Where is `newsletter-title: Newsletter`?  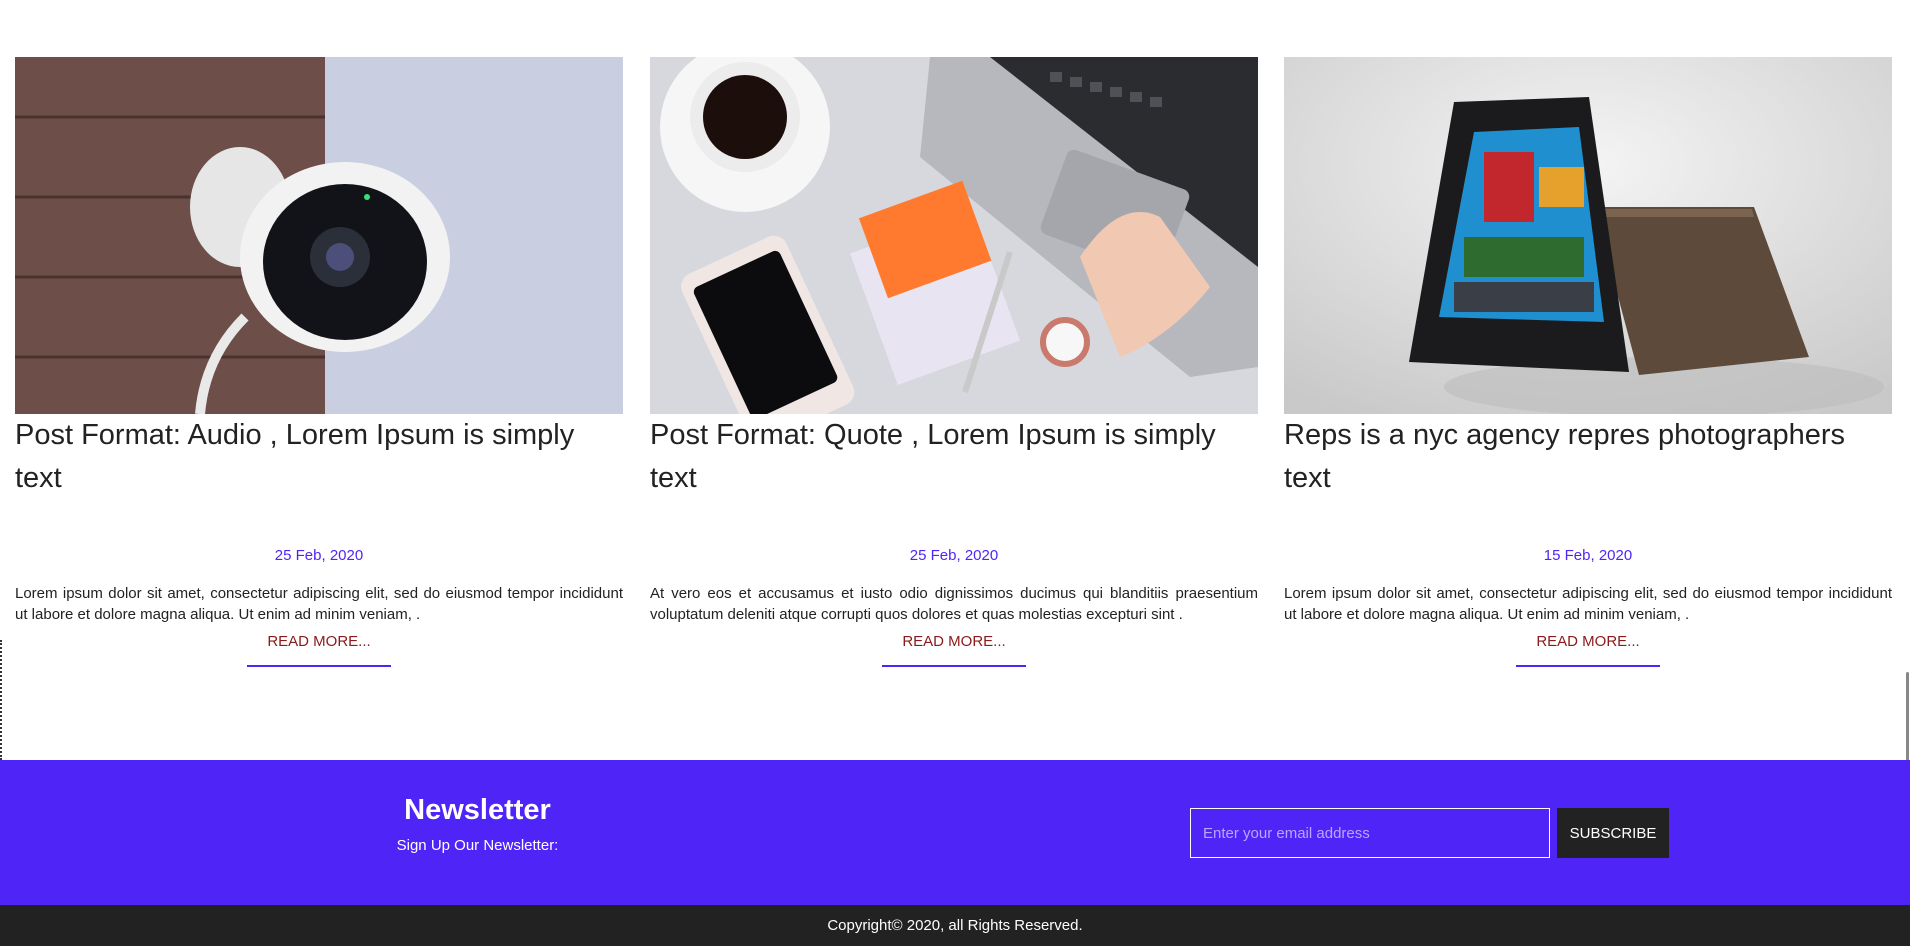 newsletter-title: Newsletter is located at coordinates (477, 810).